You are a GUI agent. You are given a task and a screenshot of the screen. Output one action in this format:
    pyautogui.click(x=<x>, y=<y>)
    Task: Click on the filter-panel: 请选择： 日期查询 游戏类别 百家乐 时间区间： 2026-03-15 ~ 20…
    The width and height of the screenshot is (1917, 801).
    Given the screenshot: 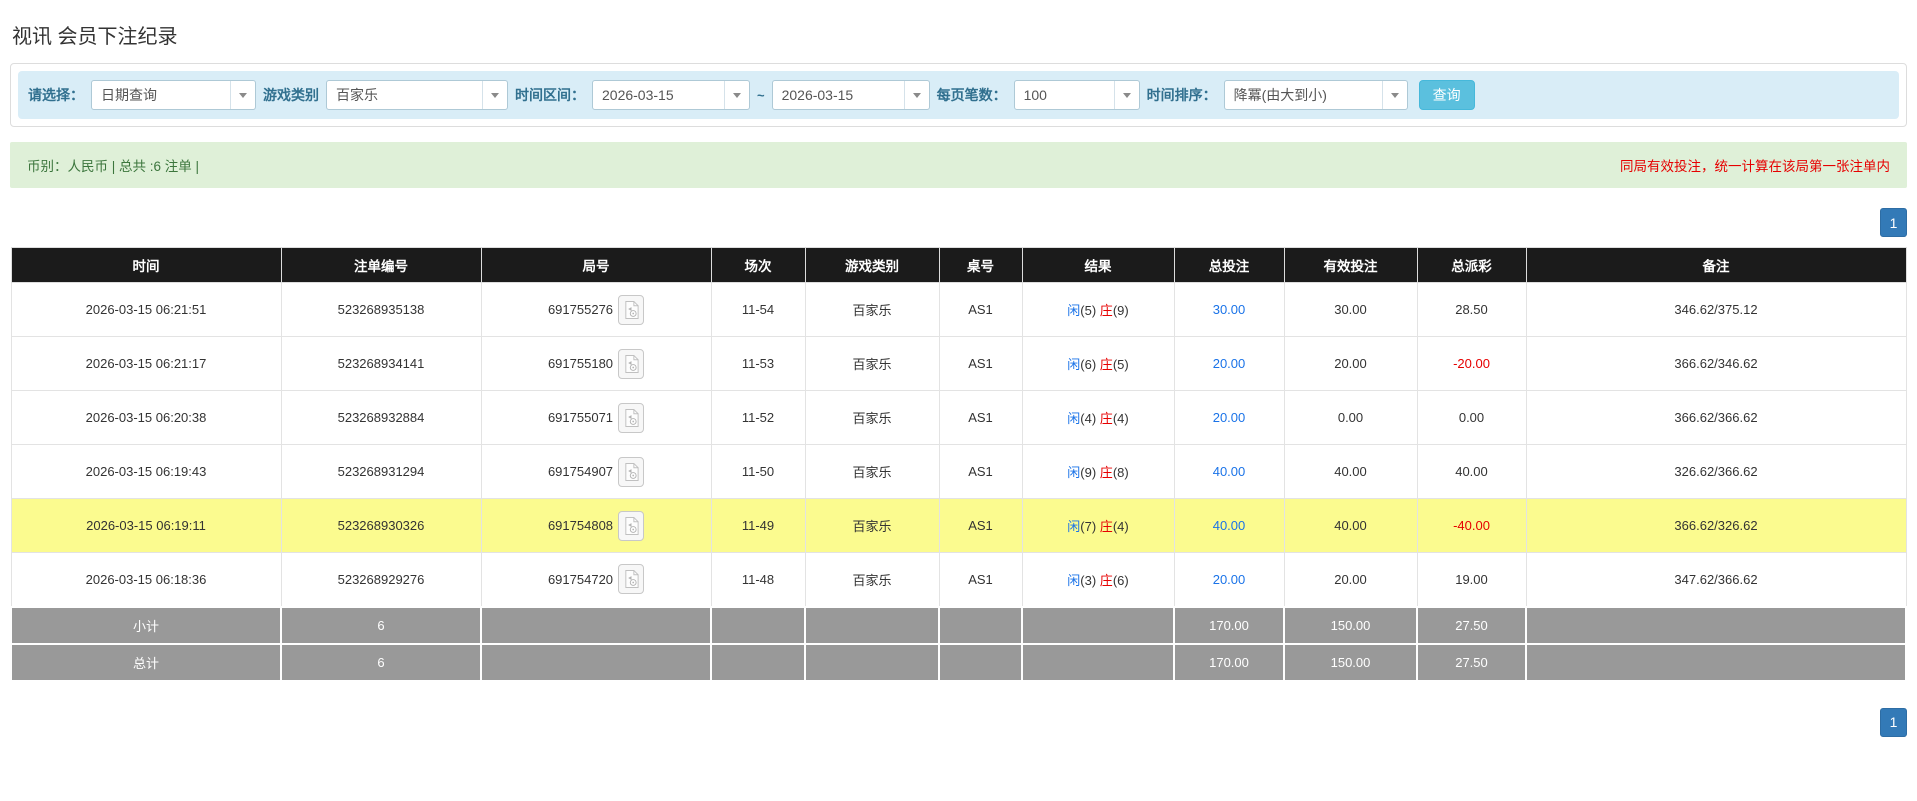 What is the action you would take?
    pyautogui.click(x=958, y=95)
    